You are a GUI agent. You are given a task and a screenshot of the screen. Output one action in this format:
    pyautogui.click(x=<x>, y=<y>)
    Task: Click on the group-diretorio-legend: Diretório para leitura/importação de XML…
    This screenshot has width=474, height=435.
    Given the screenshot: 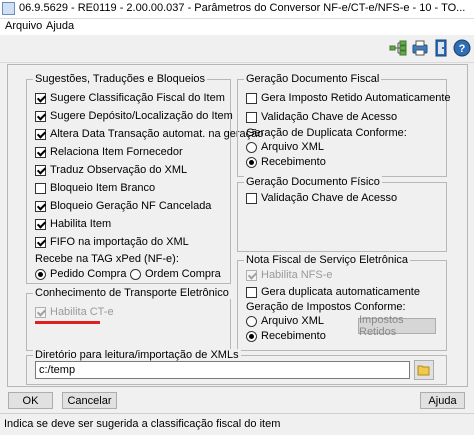 What is the action you would take?
    pyautogui.click(x=137, y=355)
    